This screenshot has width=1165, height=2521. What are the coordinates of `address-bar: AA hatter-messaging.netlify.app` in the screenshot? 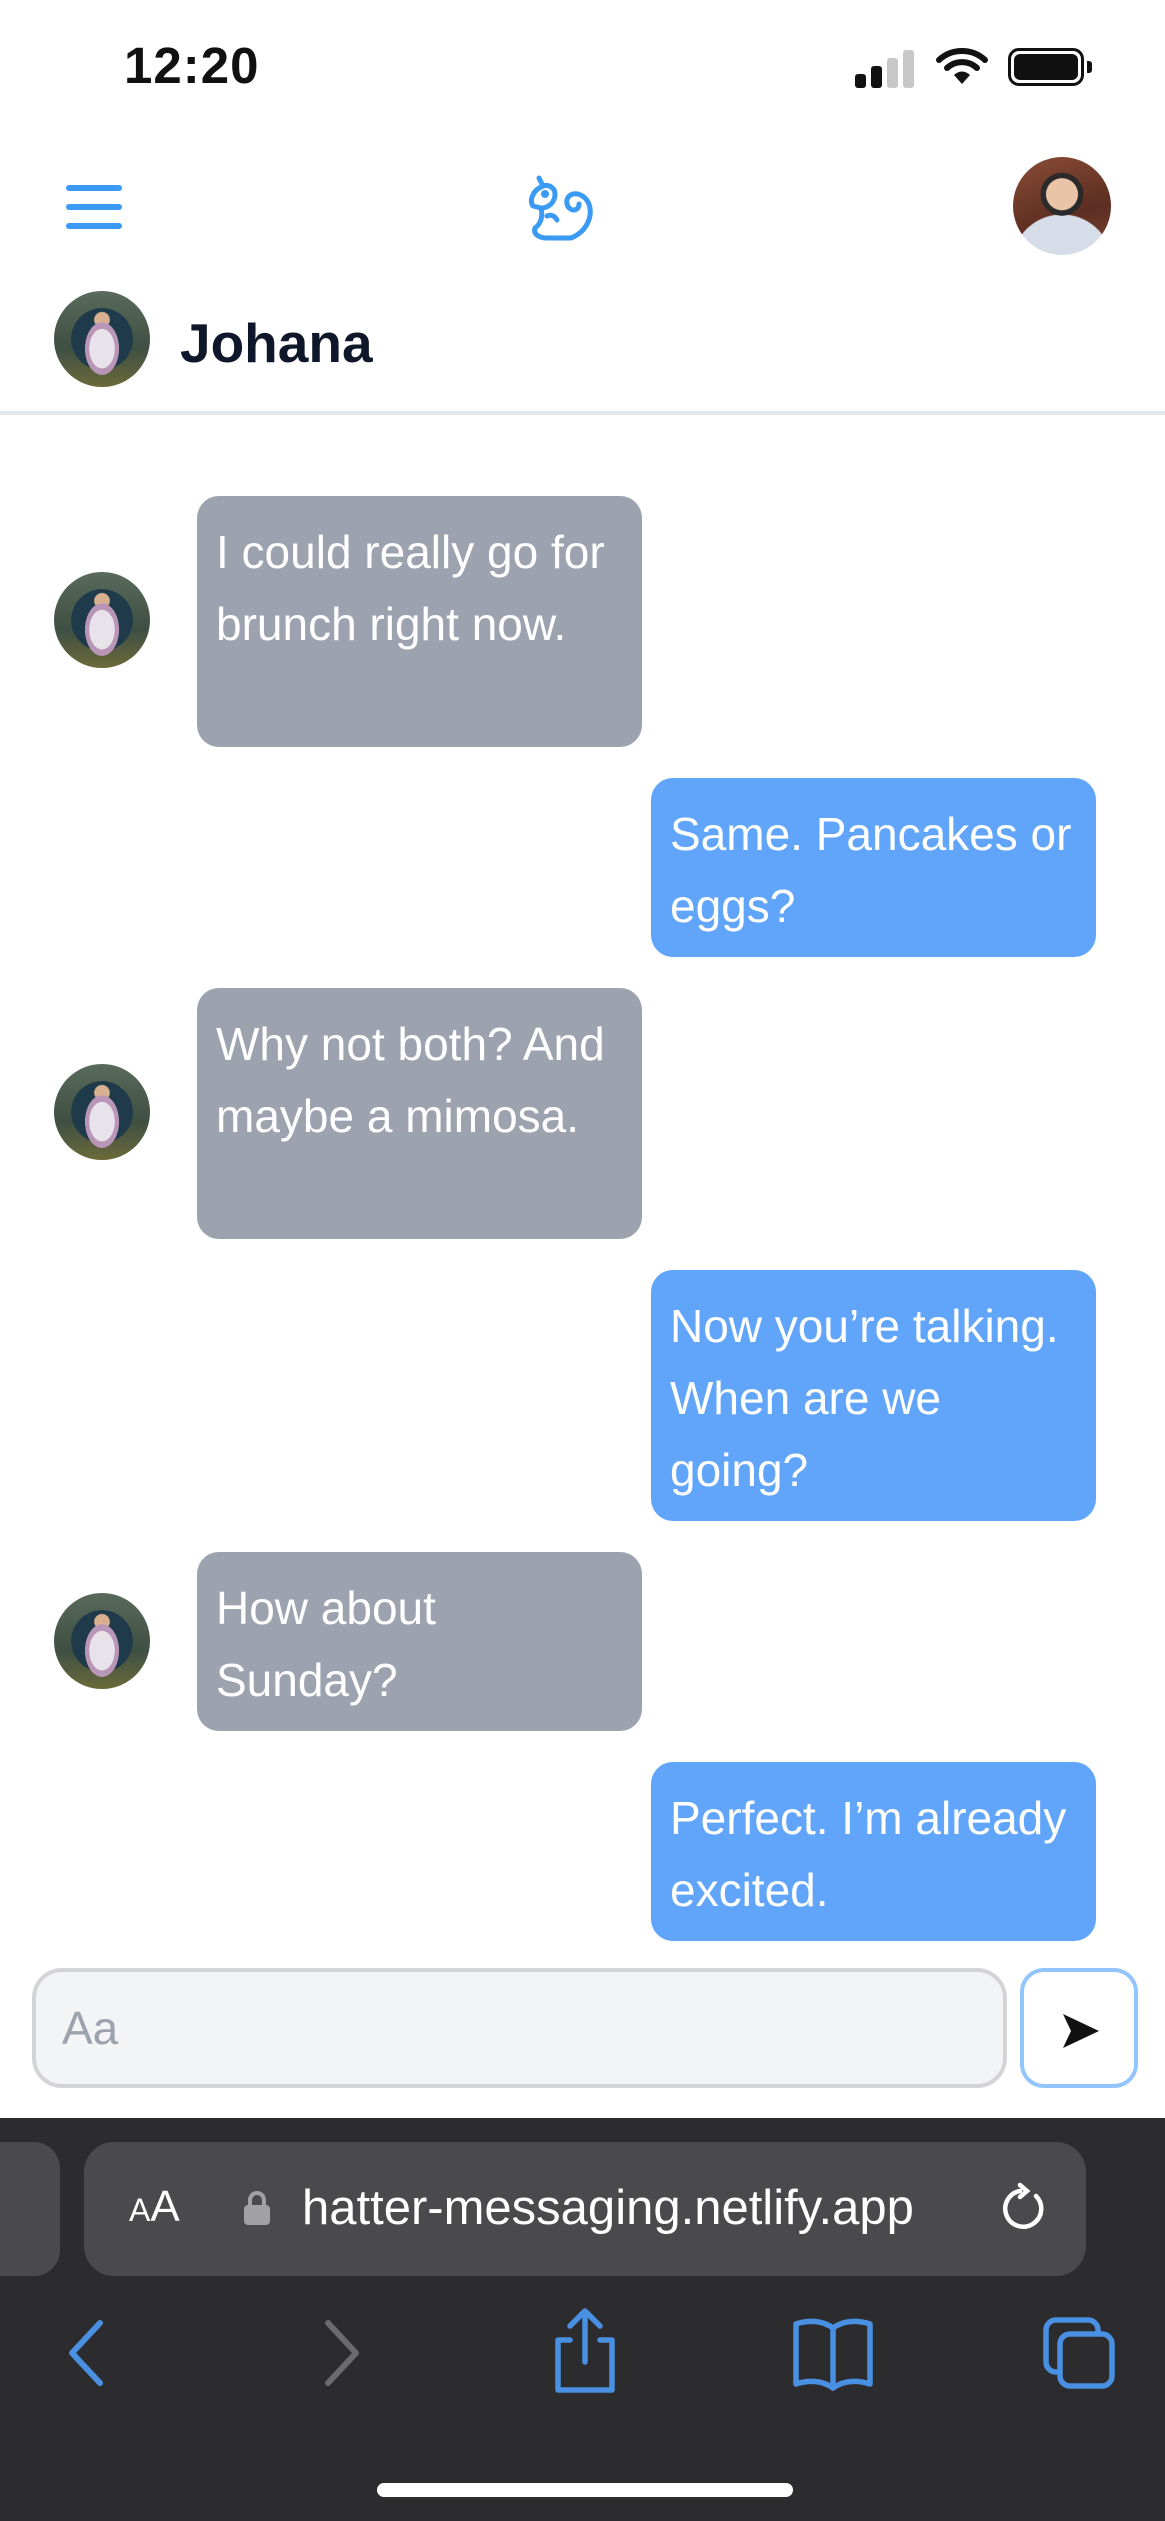 It's located at (585, 2209).